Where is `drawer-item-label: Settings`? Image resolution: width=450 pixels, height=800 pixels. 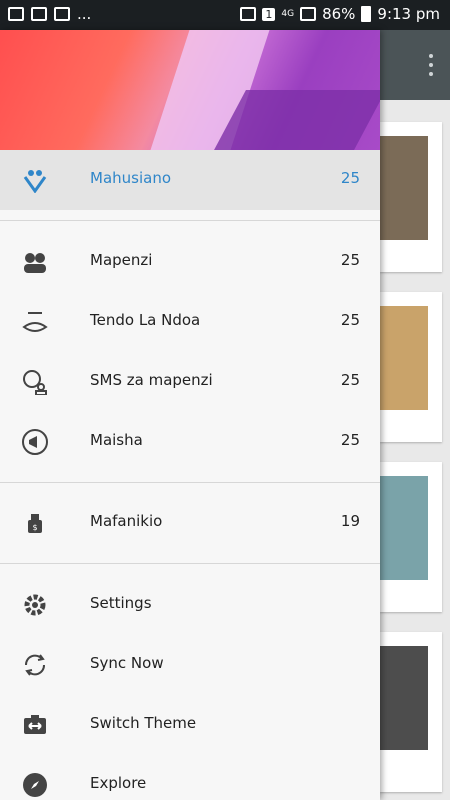 drawer-item-label: Settings is located at coordinates (121, 603).